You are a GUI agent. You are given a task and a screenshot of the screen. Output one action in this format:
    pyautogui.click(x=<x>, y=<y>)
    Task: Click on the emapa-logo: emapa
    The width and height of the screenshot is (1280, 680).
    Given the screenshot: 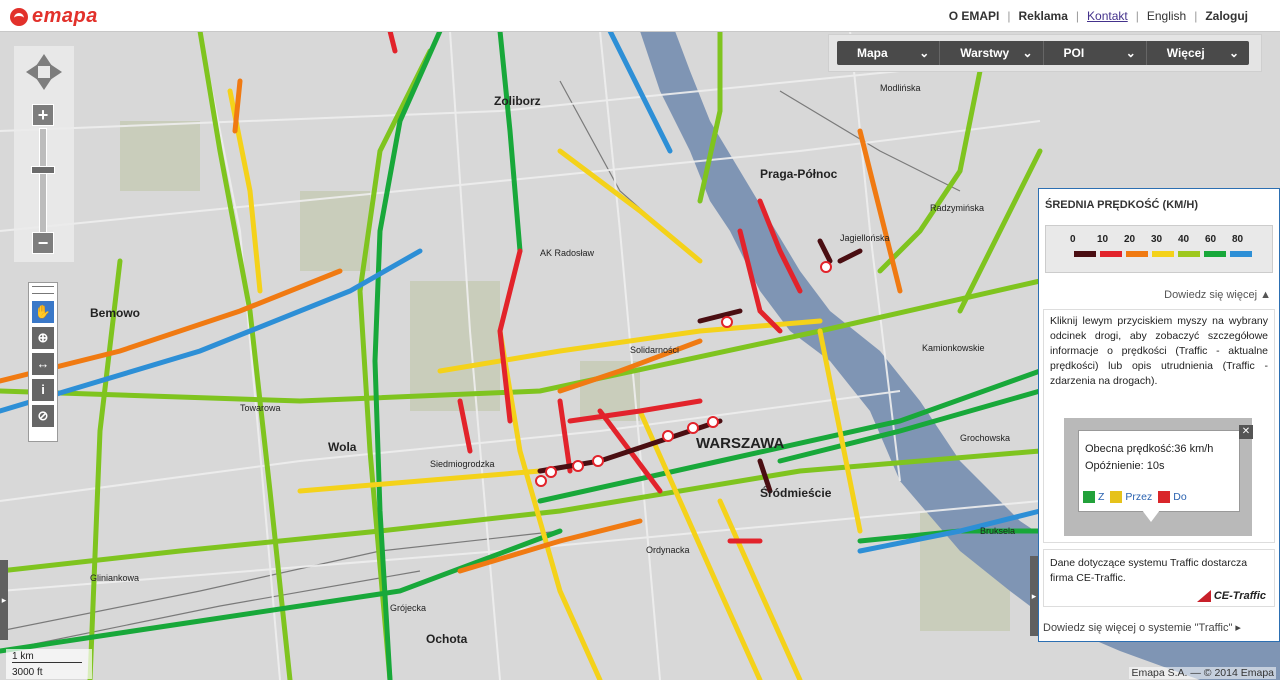 What is the action you would take?
    pyautogui.click(x=54, y=16)
    